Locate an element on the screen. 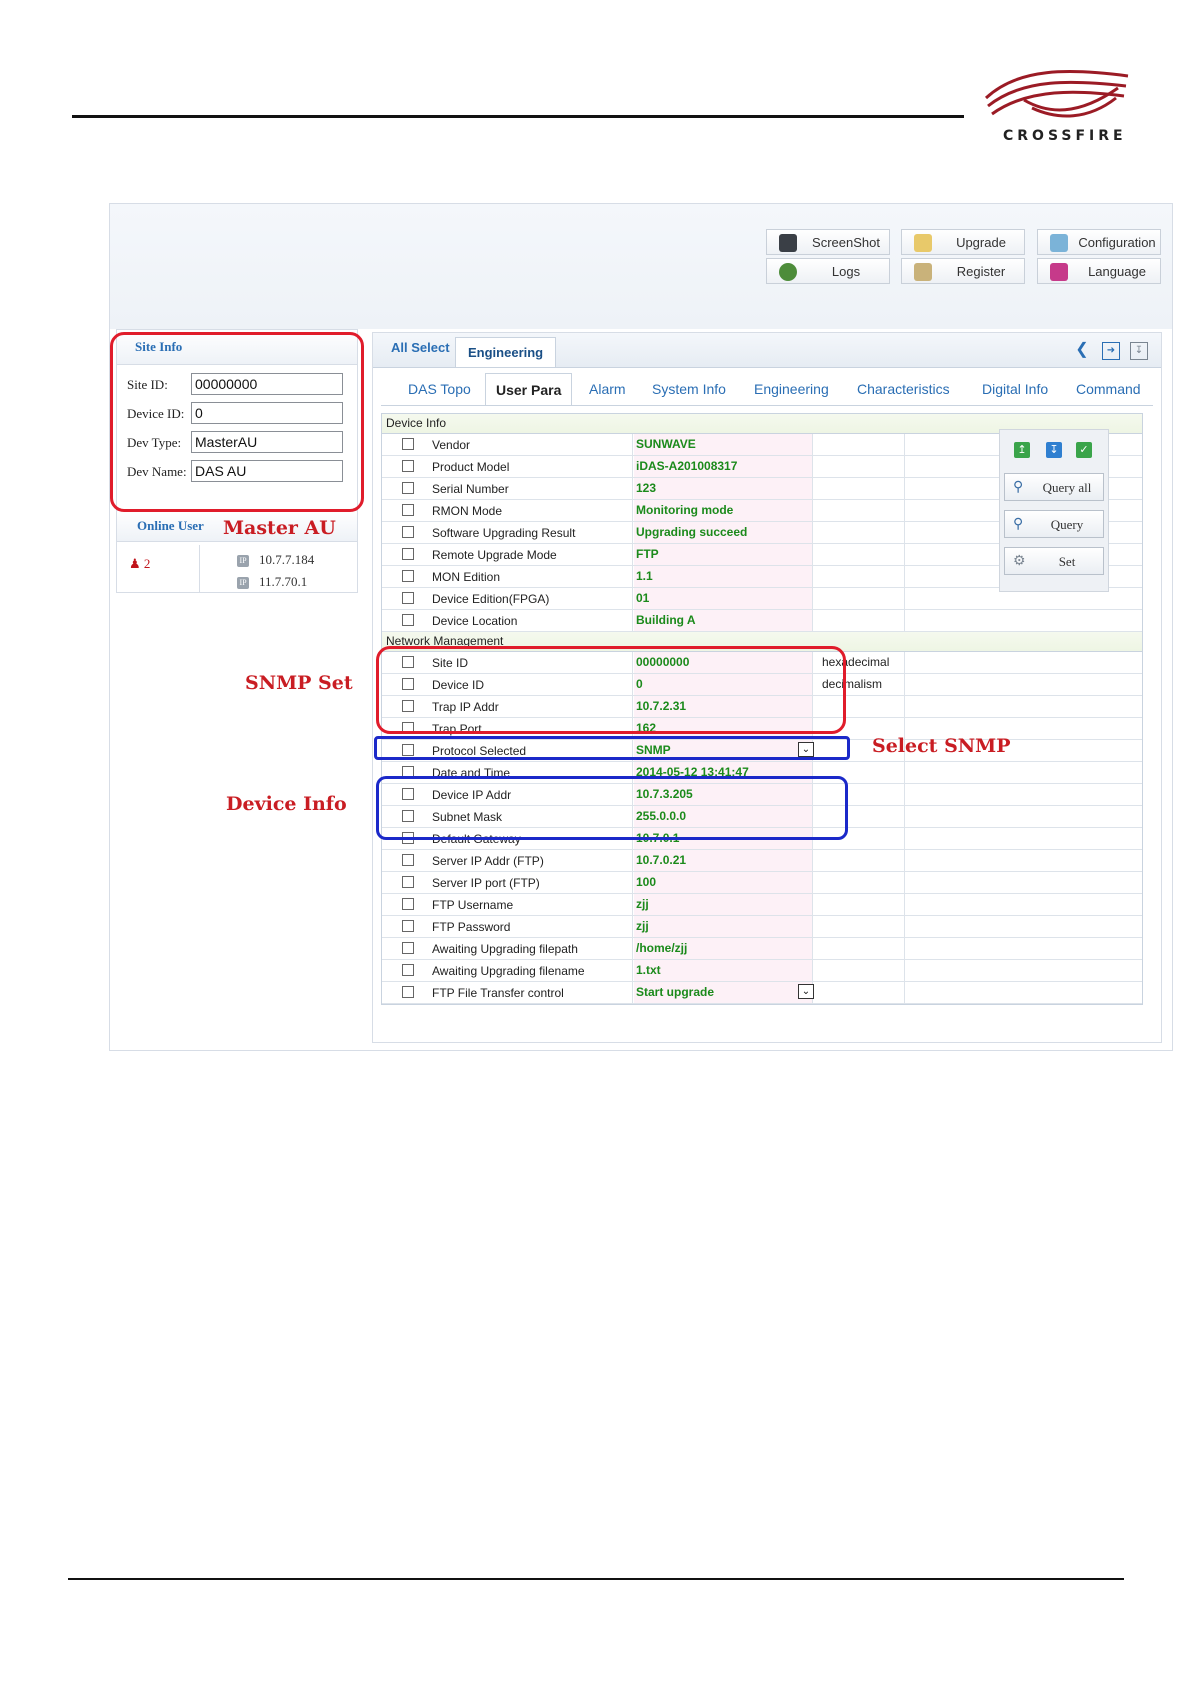 This screenshot has height=1684, width=1191. subtab-das-topo: DAS Topo is located at coordinates (439, 389).